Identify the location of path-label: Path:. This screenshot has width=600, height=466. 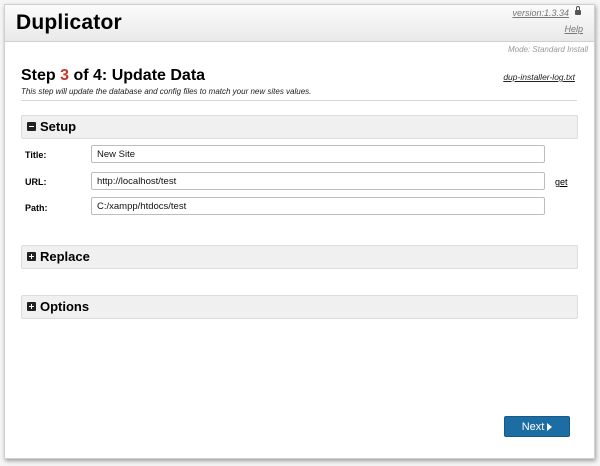
(36, 208).